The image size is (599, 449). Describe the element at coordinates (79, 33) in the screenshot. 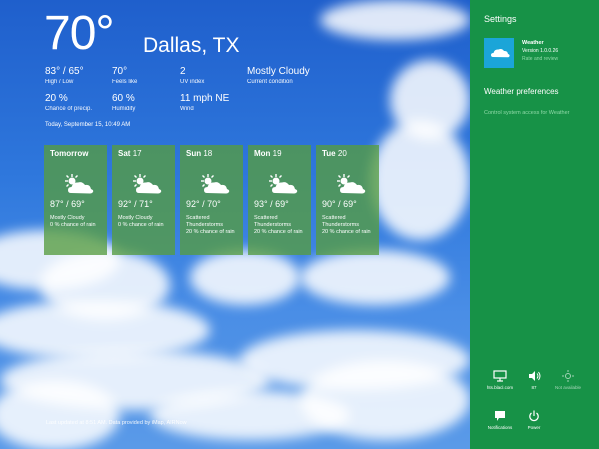

I see `current-temperature: 70°` at that location.